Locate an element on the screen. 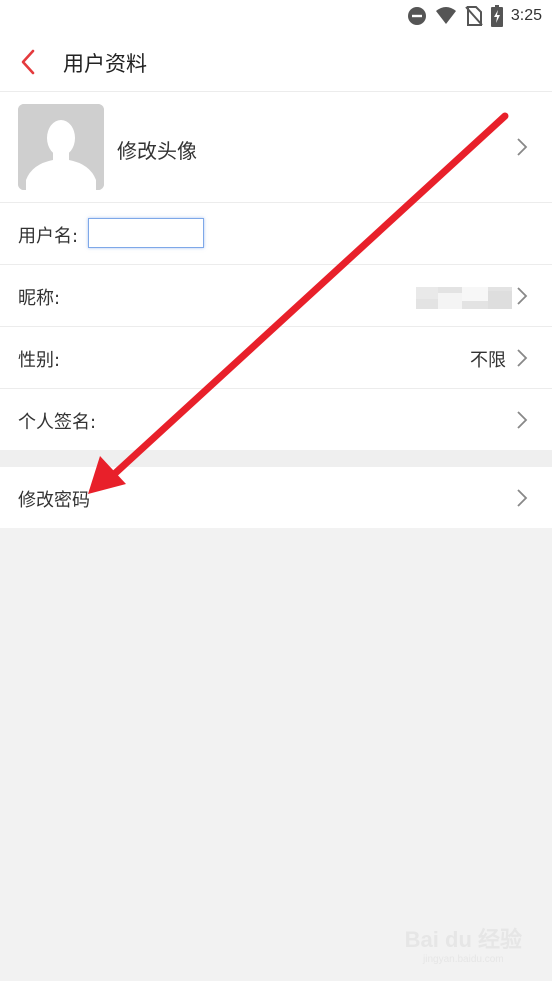 The image size is (552, 981). nickname-row: 昵称: is located at coordinates (276, 296).